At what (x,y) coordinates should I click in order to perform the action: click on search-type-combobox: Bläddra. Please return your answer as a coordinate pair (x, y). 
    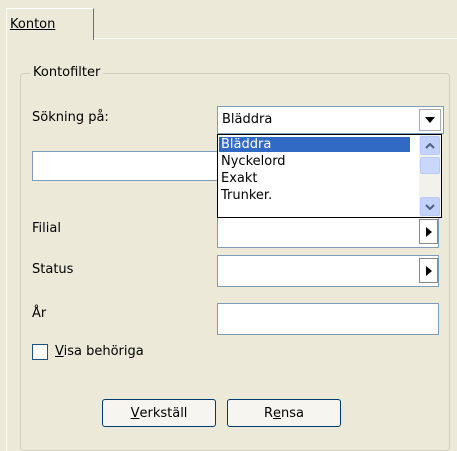
    Looking at the image, I should click on (330, 120).